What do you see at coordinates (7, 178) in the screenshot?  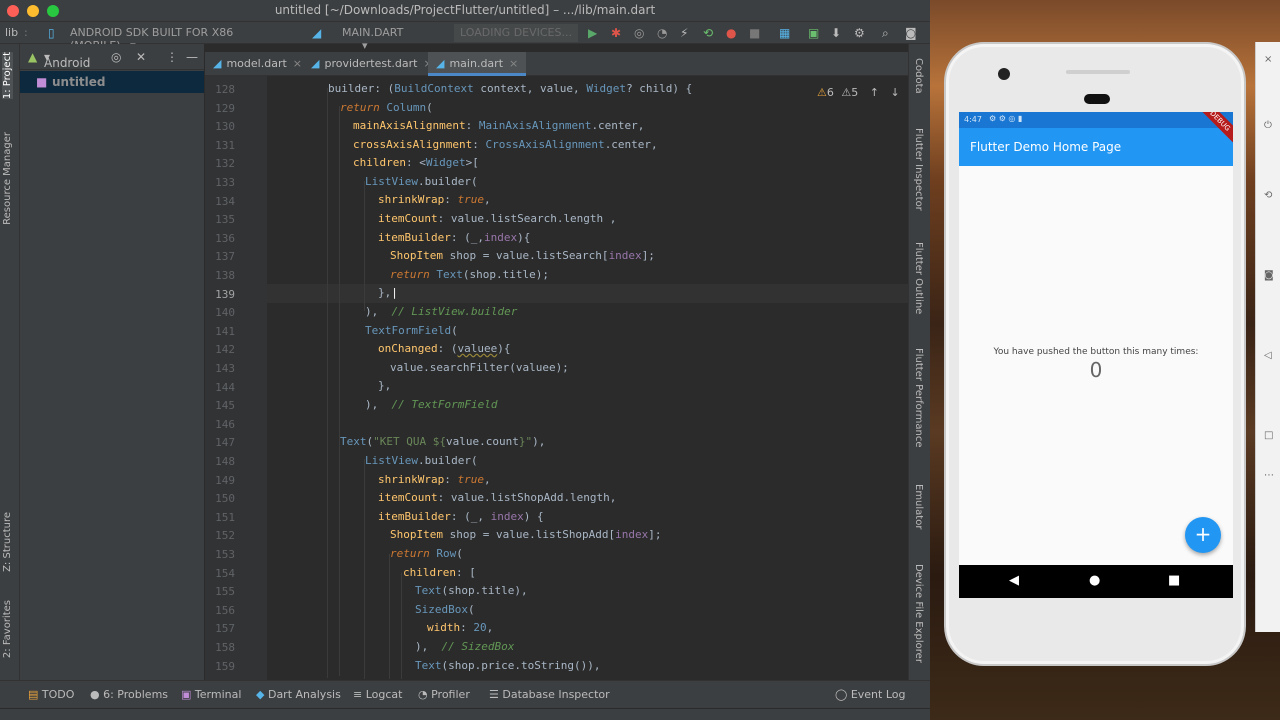 I see `tool-tab-resource-manager: Resource Manager` at bounding box center [7, 178].